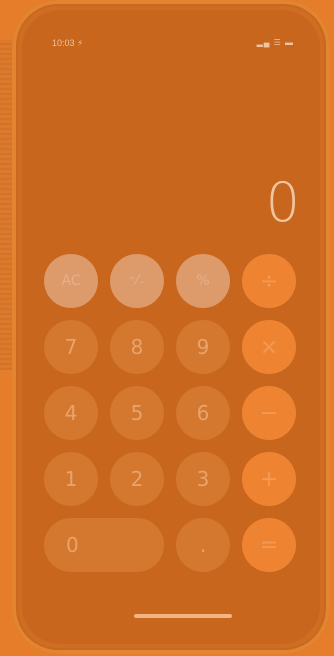 The width and height of the screenshot is (334, 656). What do you see at coordinates (171, 29) in the screenshot?
I see `status-bar: 10:03 ⚡ ▂▄ ☰ ▬` at bounding box center [171, 29].